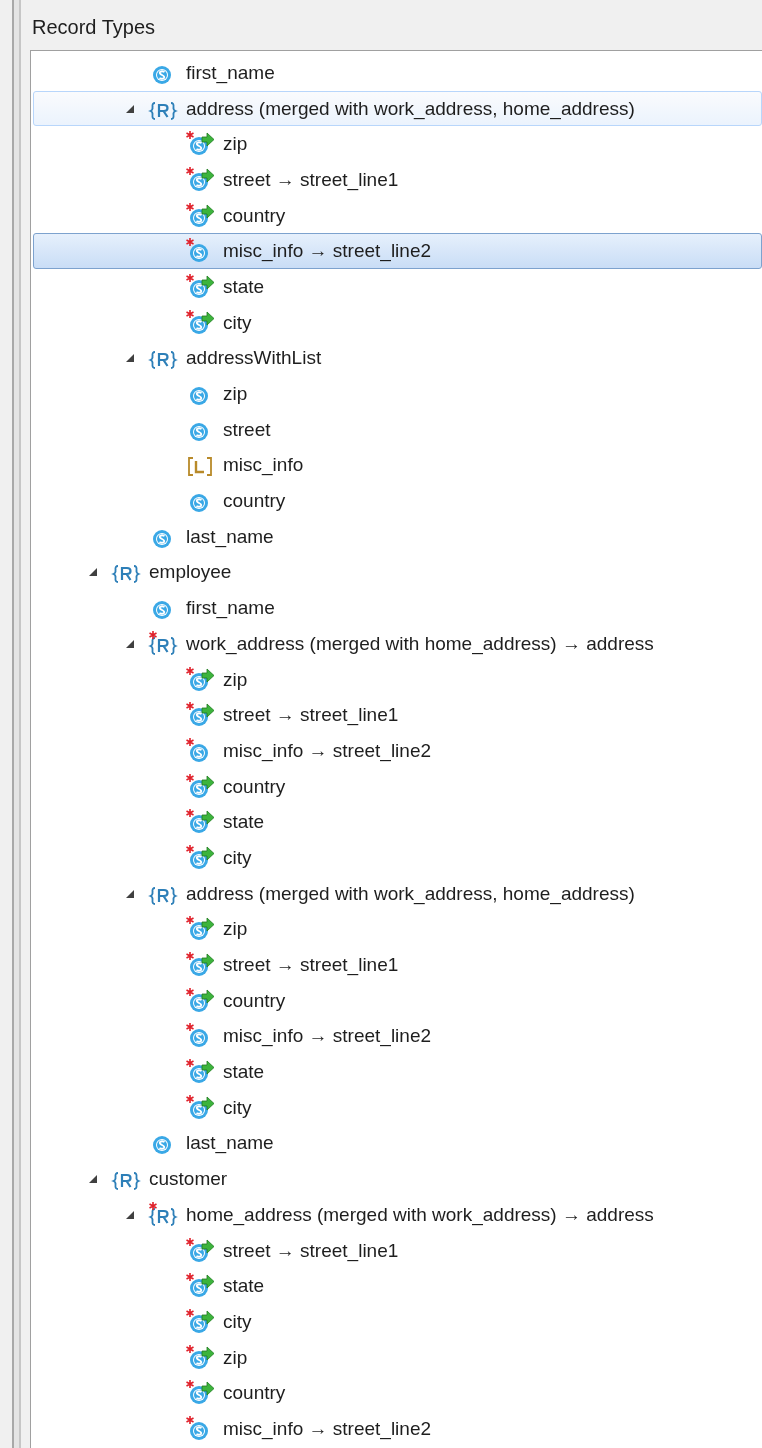 This screenshot has height=1448, width=762. What do you see at coordinates (397, 465) in the screenshot?
I see `tree-row: misc_info` at bounding box center [397, 465].